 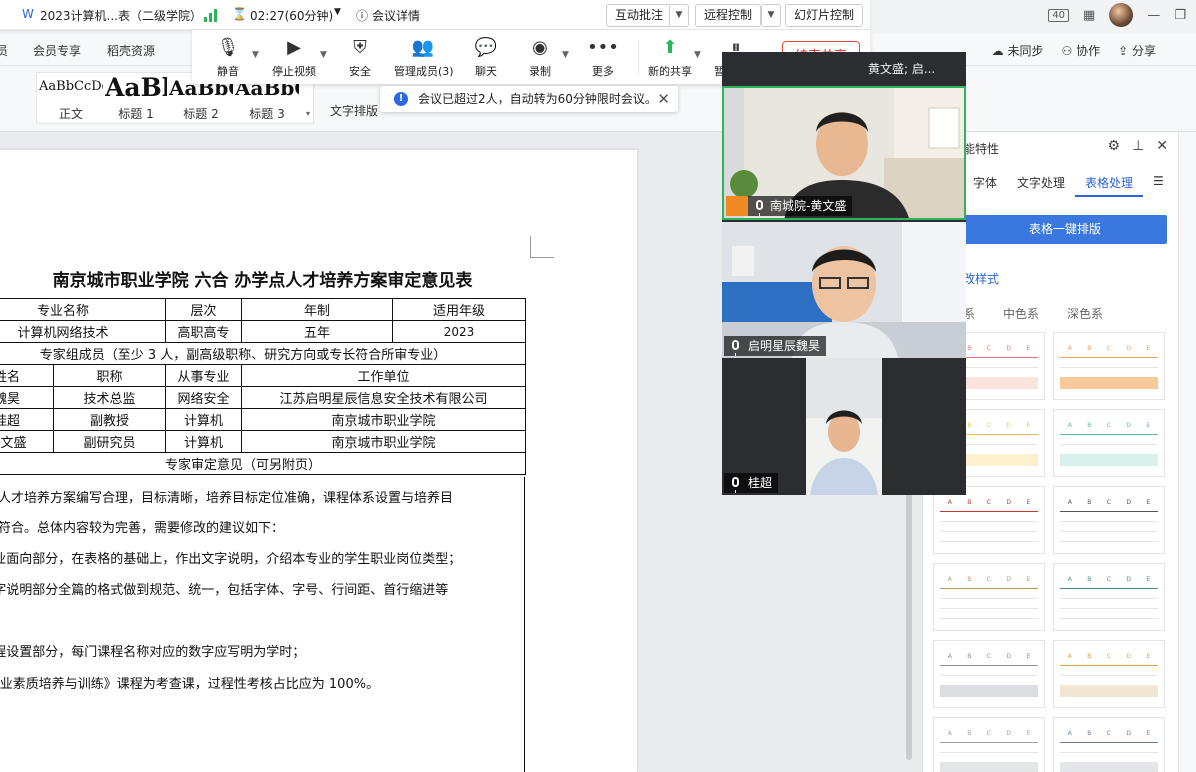 I want to click on tab-table-processing: 表格处理, so click(x=1109, y=183).